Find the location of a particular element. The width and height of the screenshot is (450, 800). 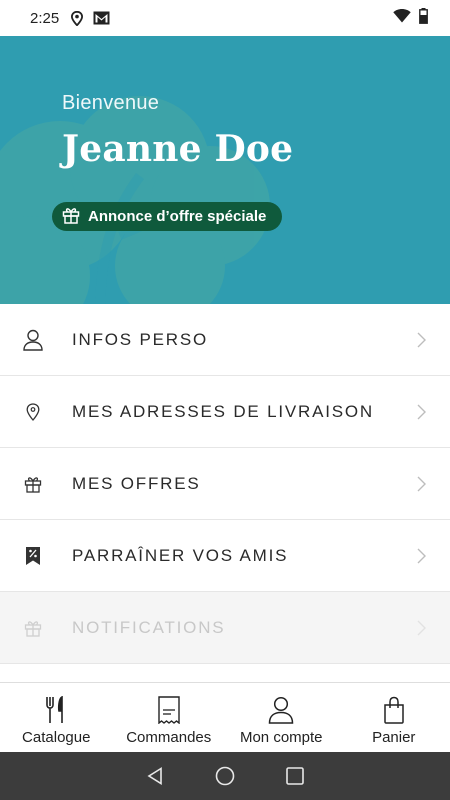

menu-item-parrainer-amis: PARRAÎNER VOS AMIS is located at coordinates (225, 556).